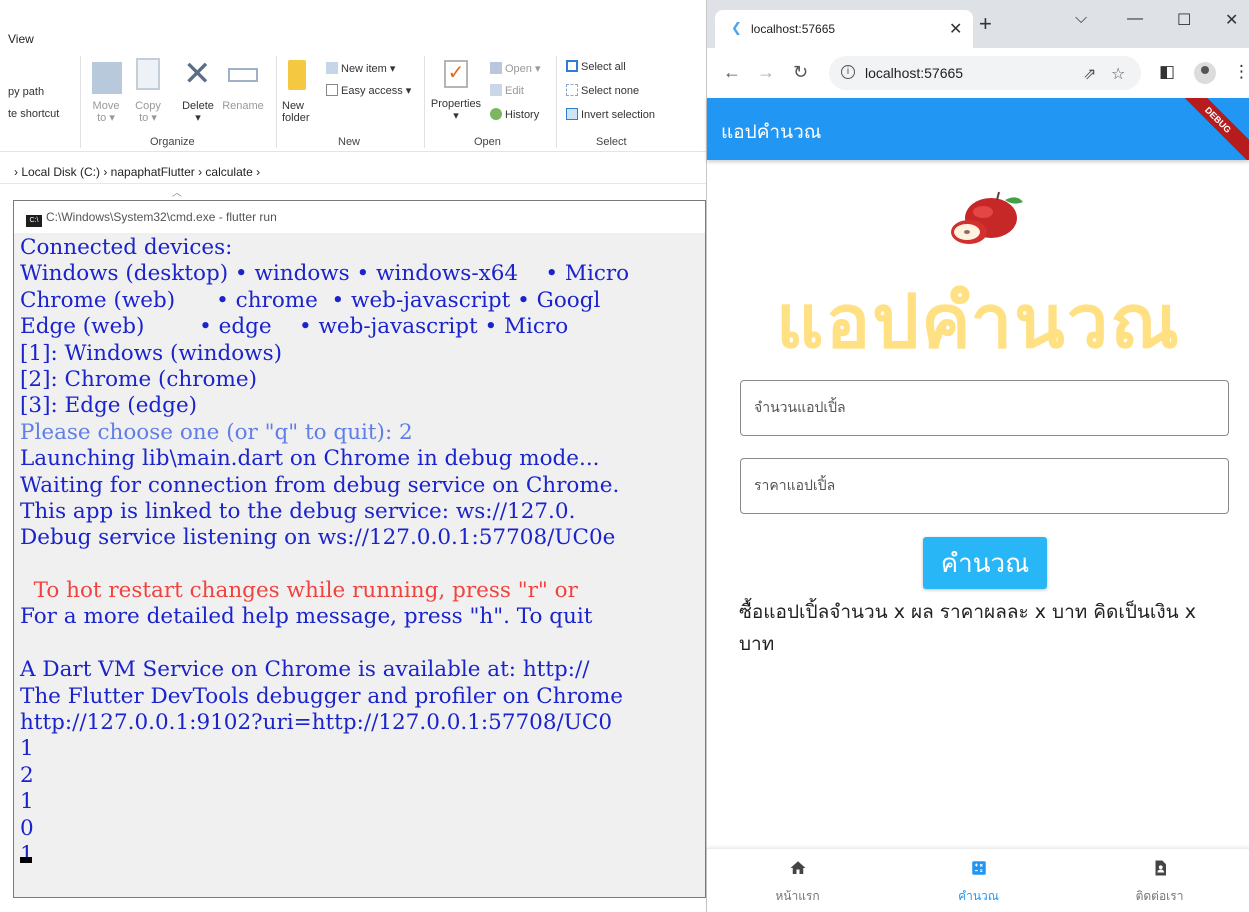  What do you see at coordinates (456, 110) in the screenshot?
I see `properties-button: Properties ▾` at bounding box center [456, 110].